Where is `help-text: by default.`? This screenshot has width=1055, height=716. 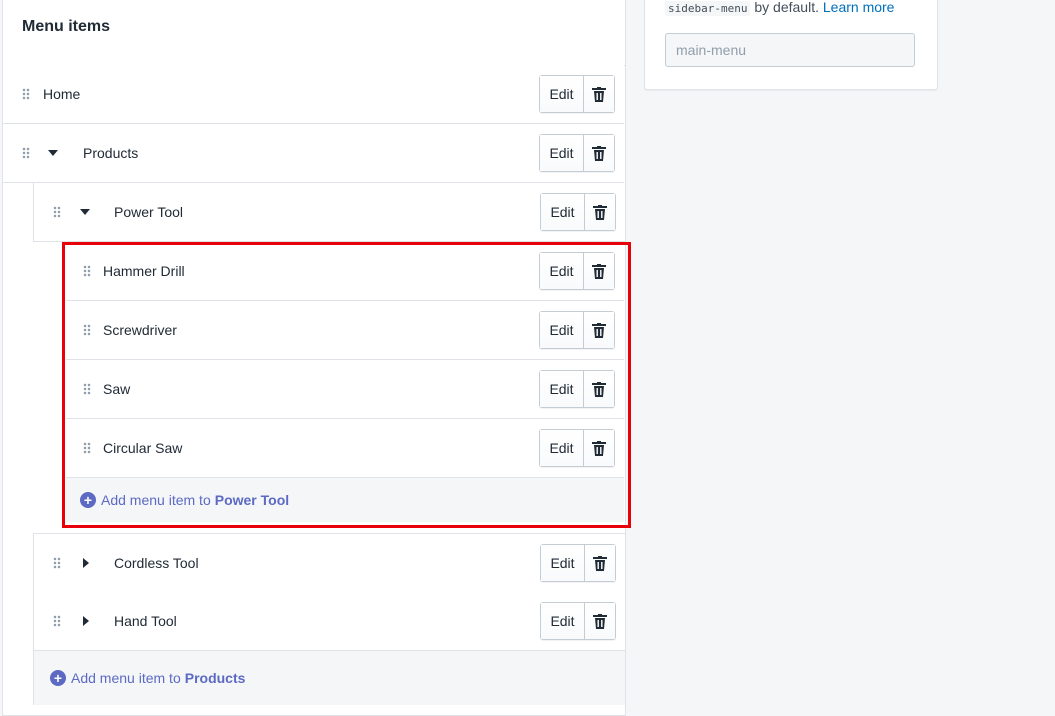
help-text: by default. is located at coordinates (786, 7).